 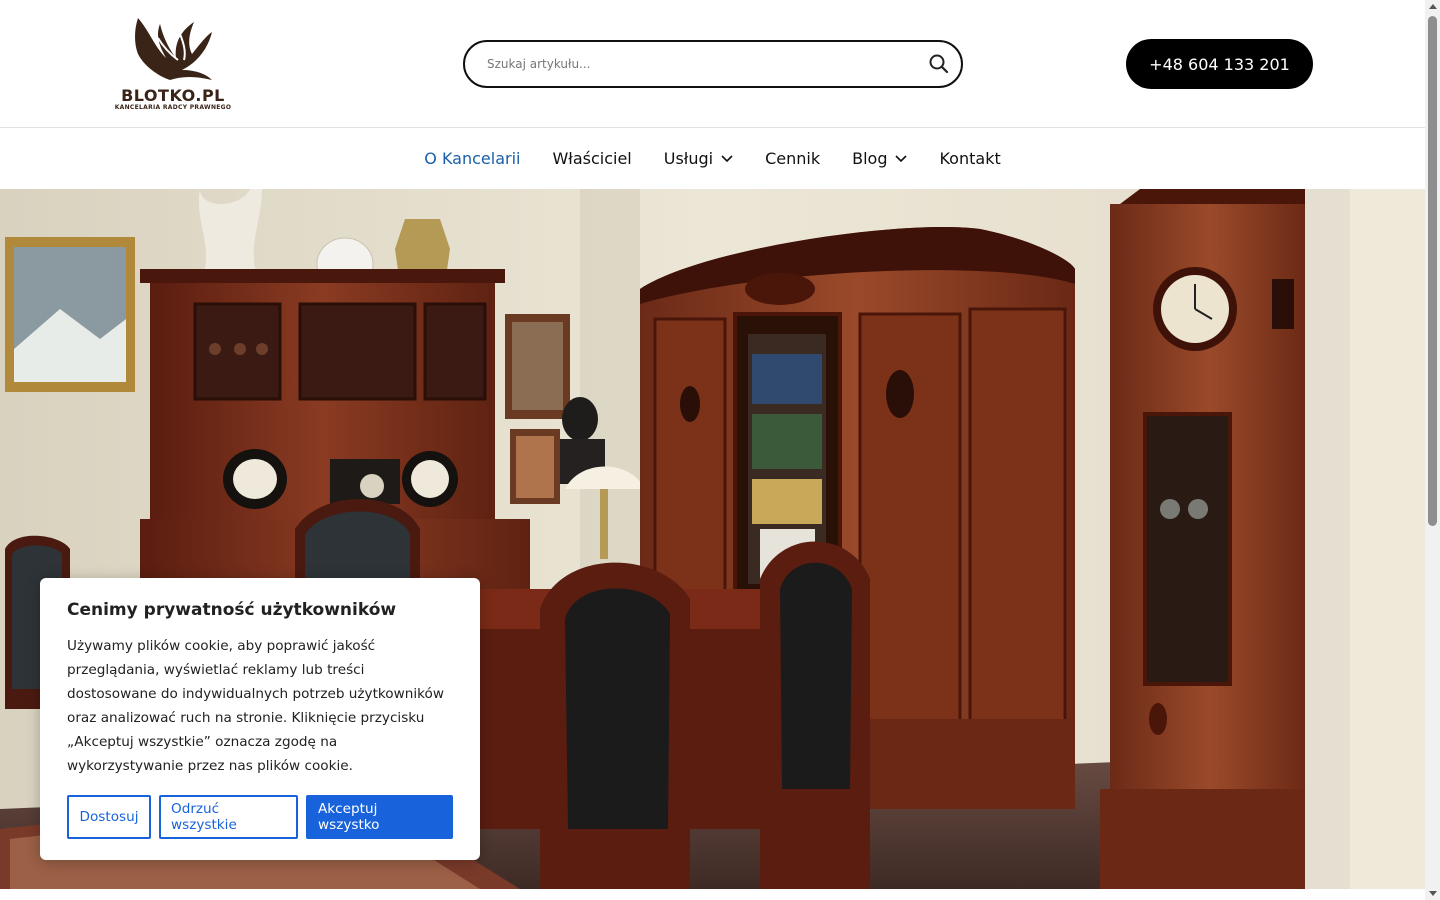 I want to click on nav-item-label: Kontakt, so click(x=970, y=158).